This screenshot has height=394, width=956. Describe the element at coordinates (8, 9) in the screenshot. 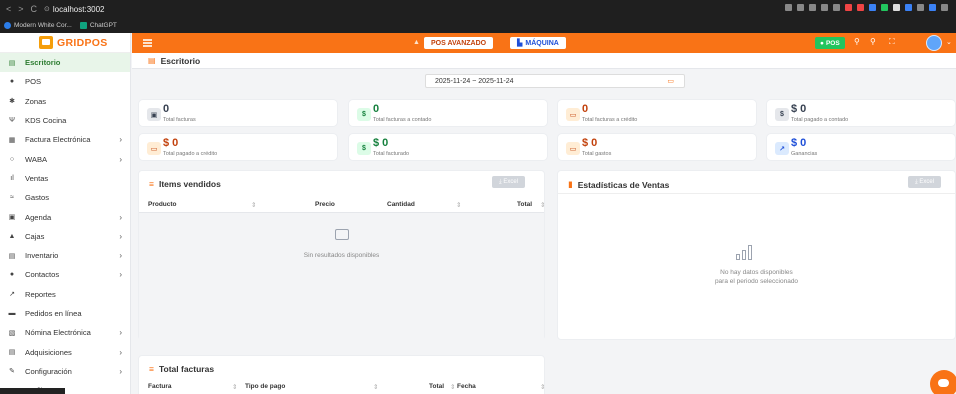

I see `back-icon: <` at that location.